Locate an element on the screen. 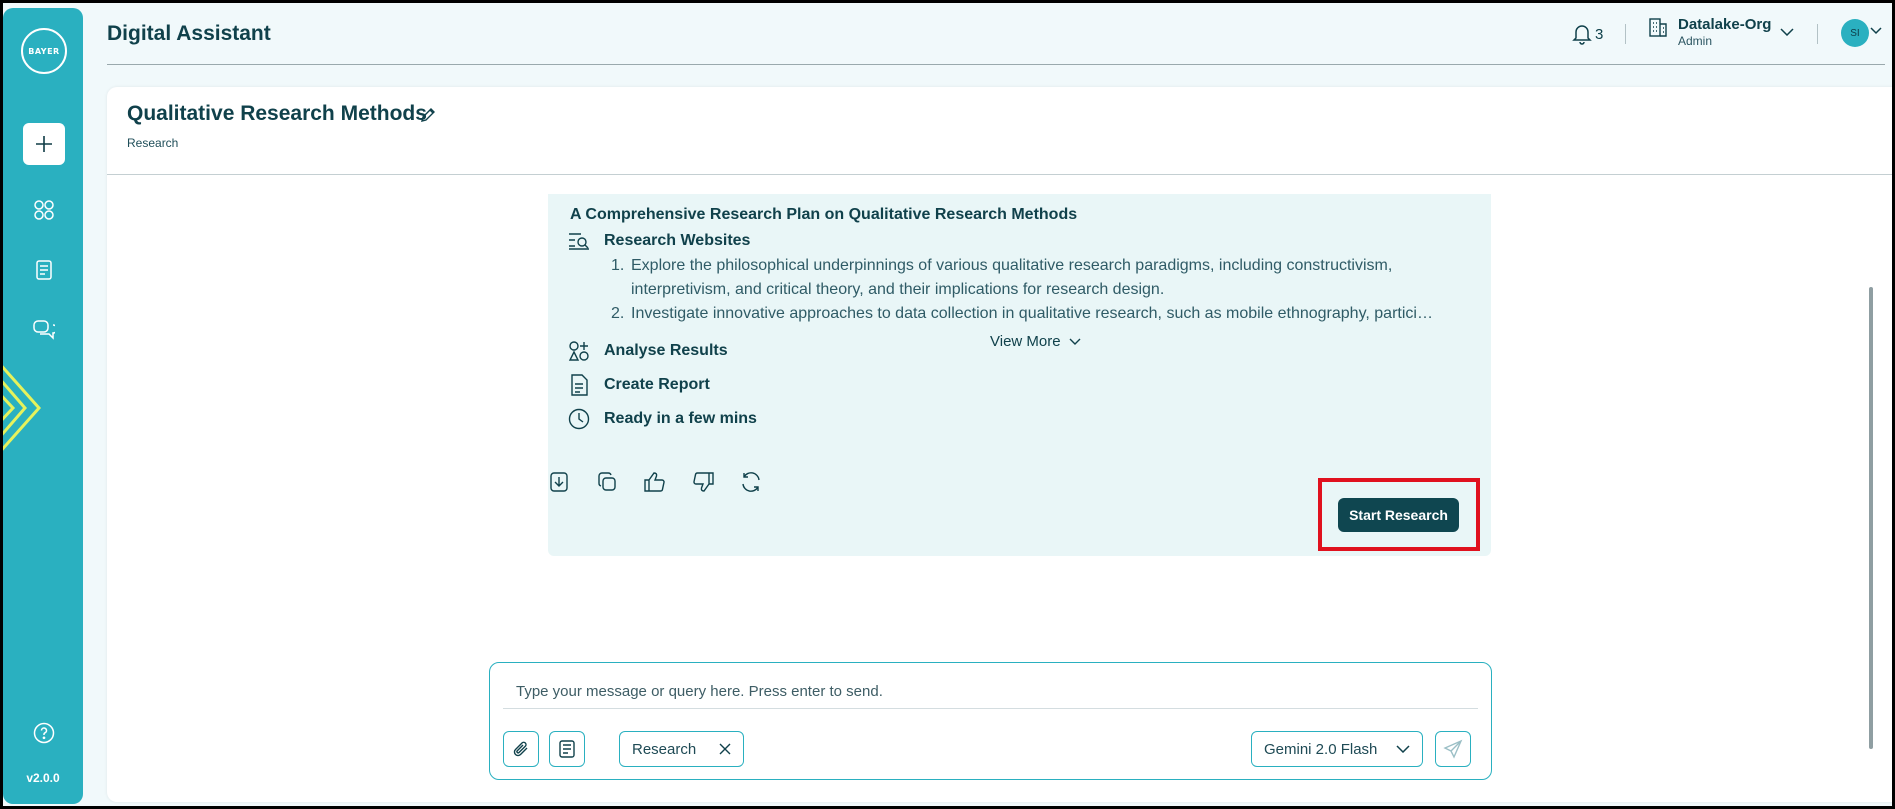 The image size is (1895, 809). clock-icon is located at coordinates (579, 419).